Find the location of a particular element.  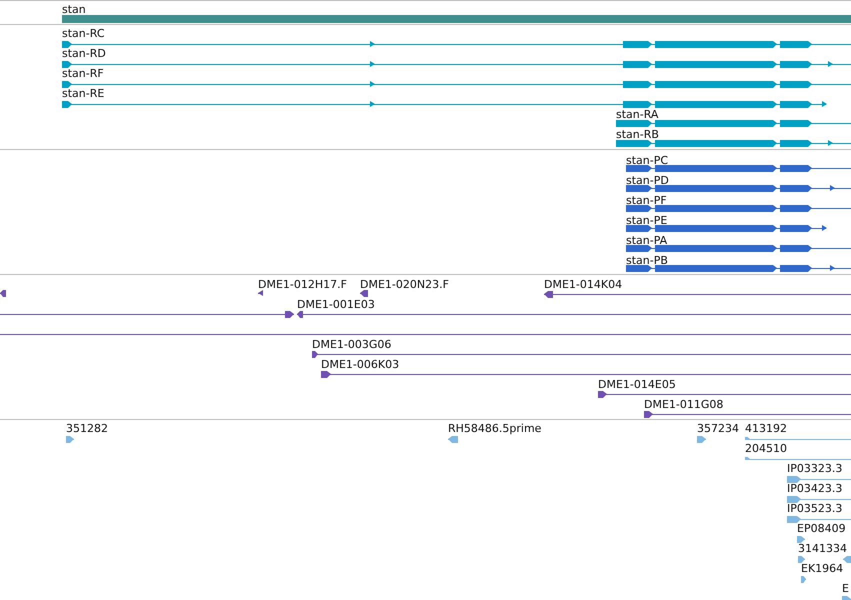

feature-label: 413192 is located at coordinates (766, 428).